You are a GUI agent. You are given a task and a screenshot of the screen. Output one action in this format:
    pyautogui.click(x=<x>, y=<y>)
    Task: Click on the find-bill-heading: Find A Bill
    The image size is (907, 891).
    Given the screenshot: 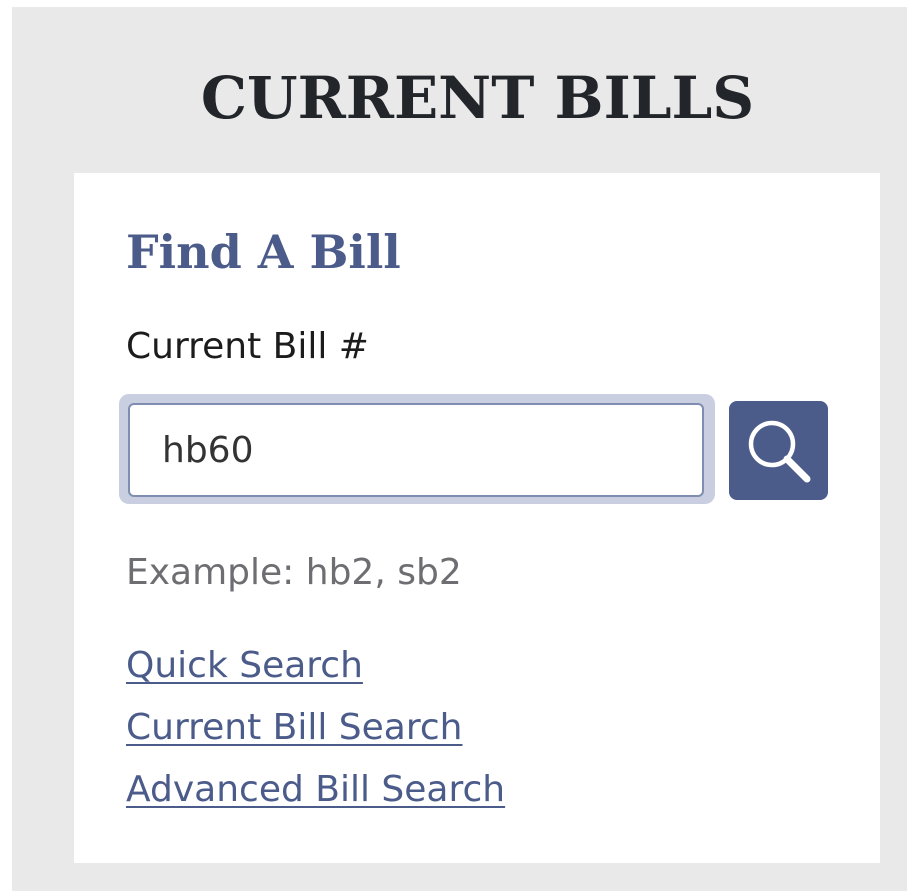 What is the action you would take?
    pyautogui.click(x=263, y=252)
    